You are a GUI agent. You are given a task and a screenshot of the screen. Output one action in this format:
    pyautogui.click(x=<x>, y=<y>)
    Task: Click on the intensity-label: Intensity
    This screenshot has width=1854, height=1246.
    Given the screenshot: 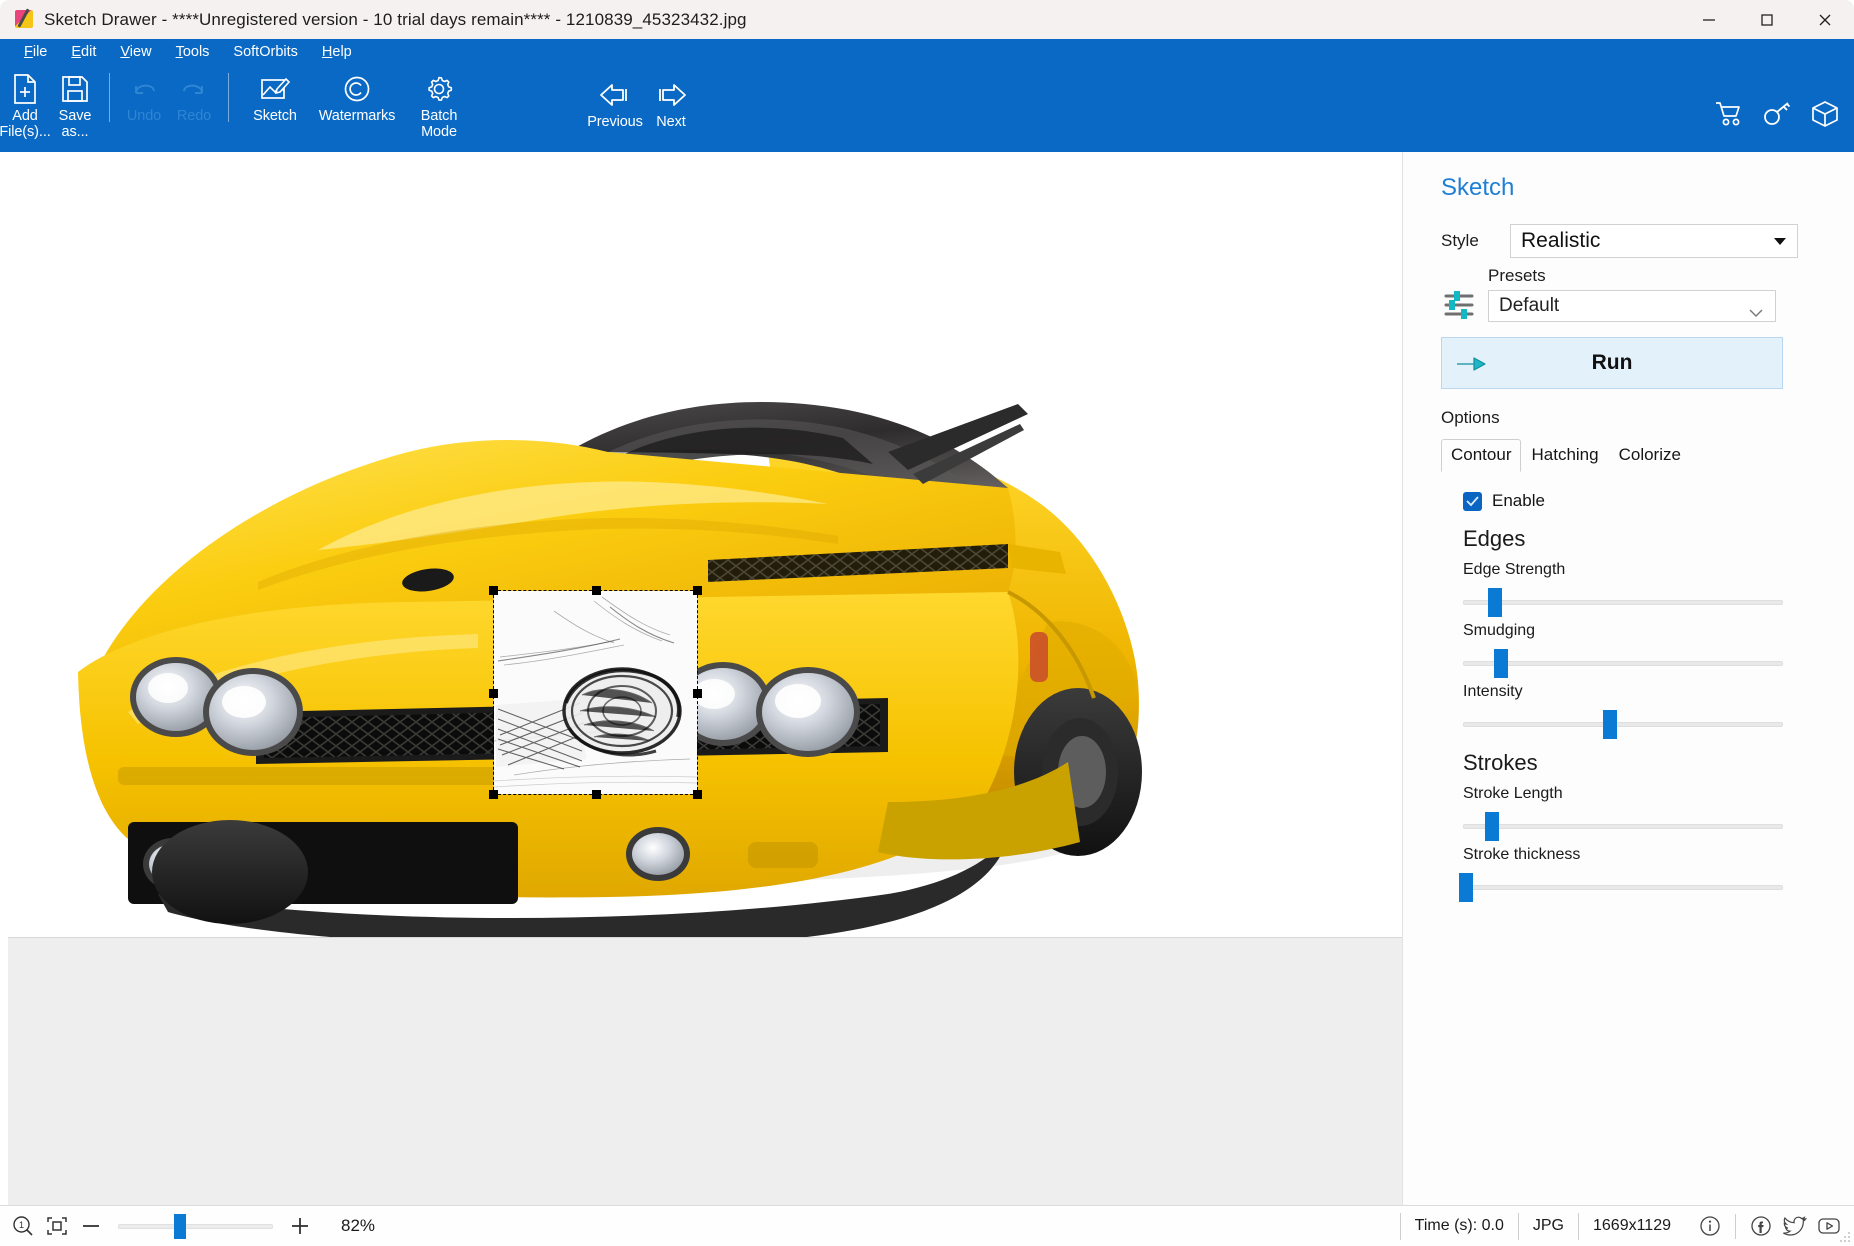 What is the action you would take?
    pyautogui.click(x=1493, y=691)
    